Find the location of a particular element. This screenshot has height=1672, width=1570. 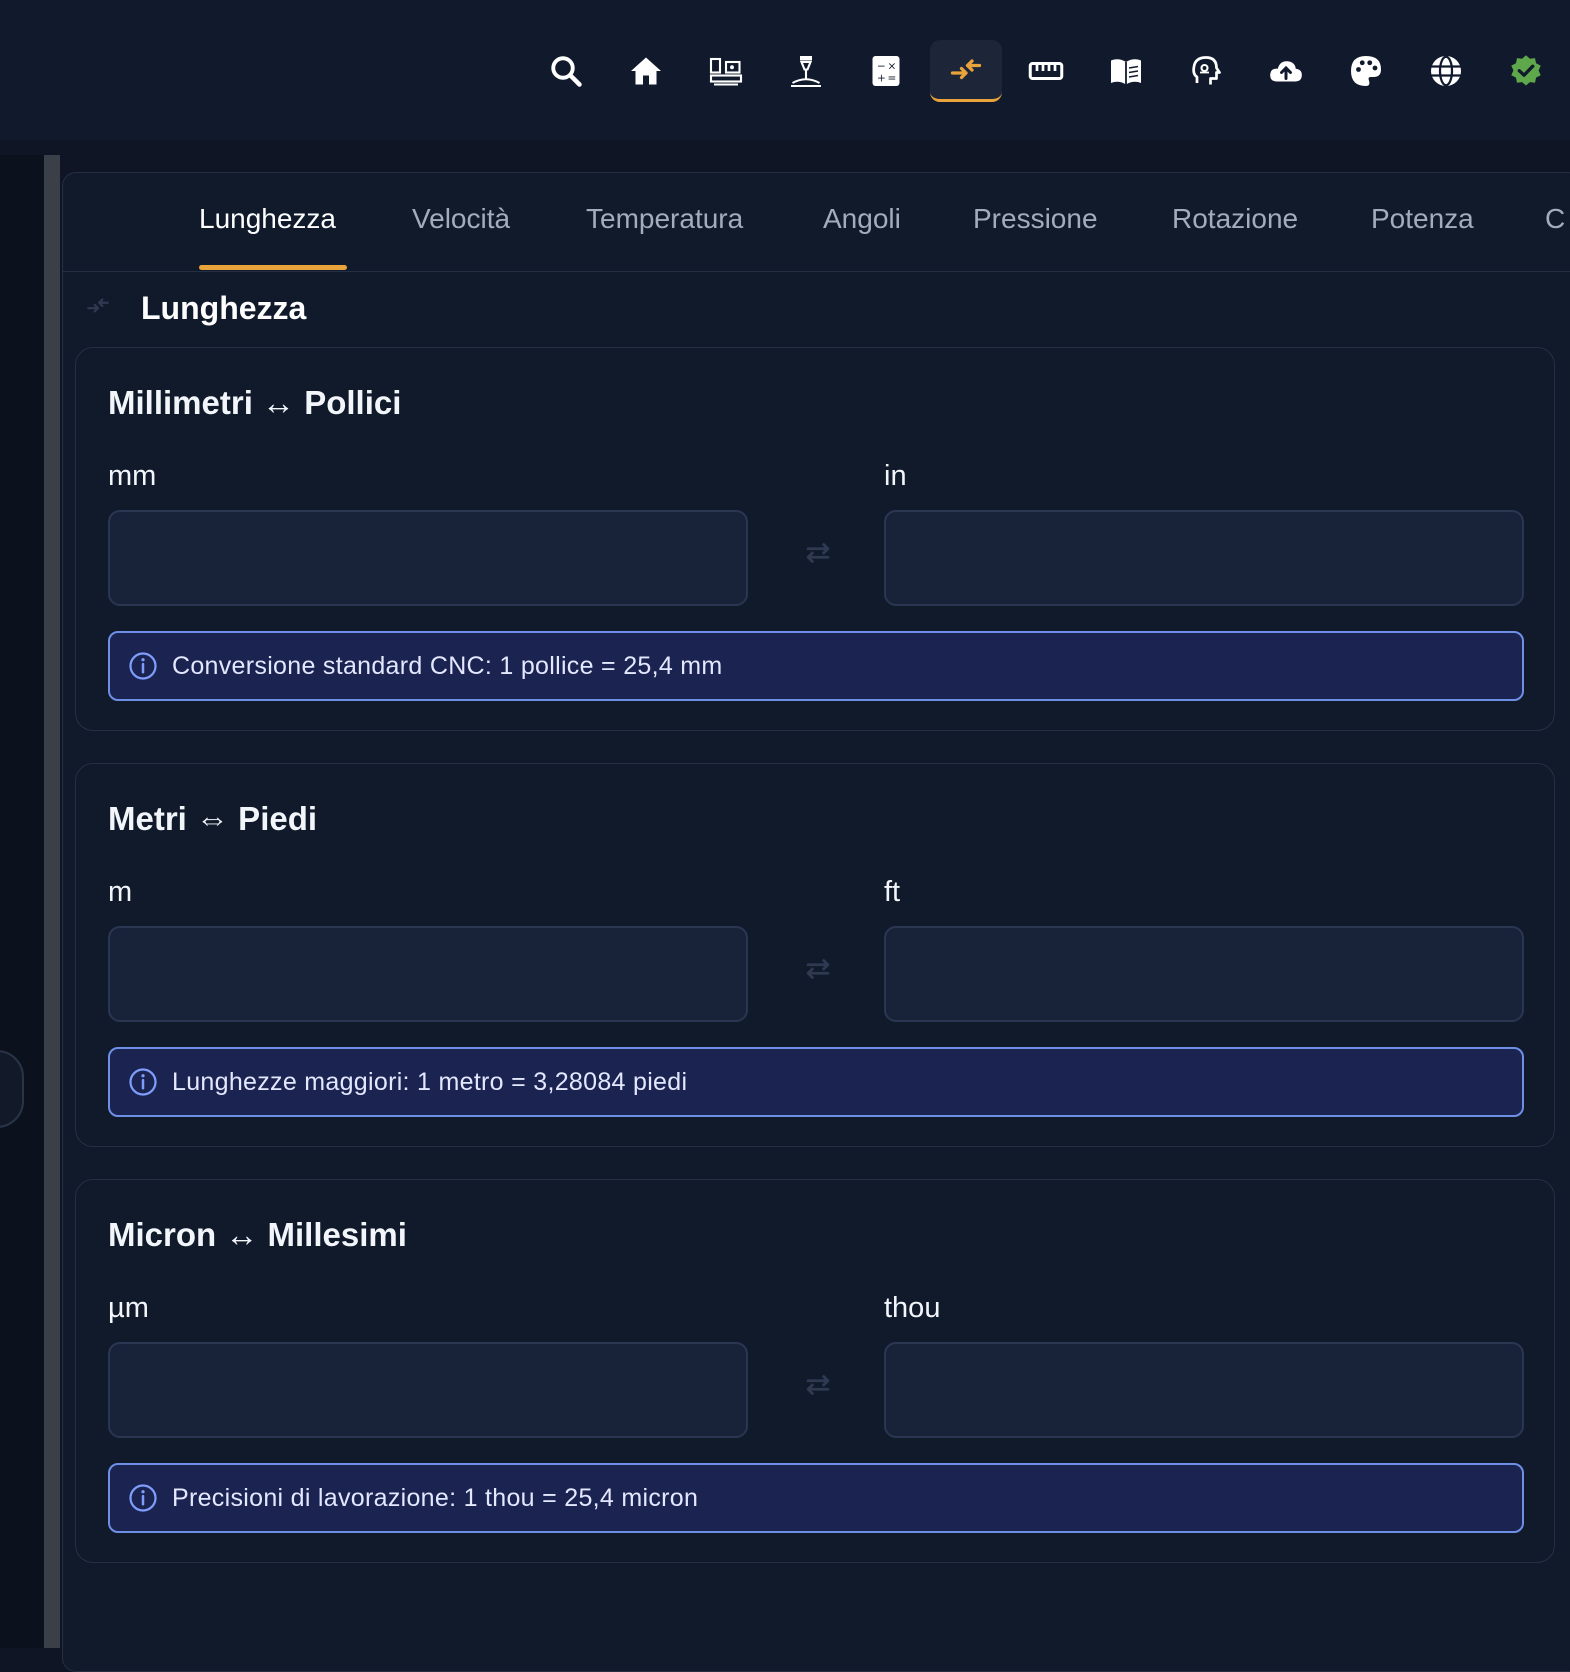

tab-overflow: C is located at coordinates (1555, 219).